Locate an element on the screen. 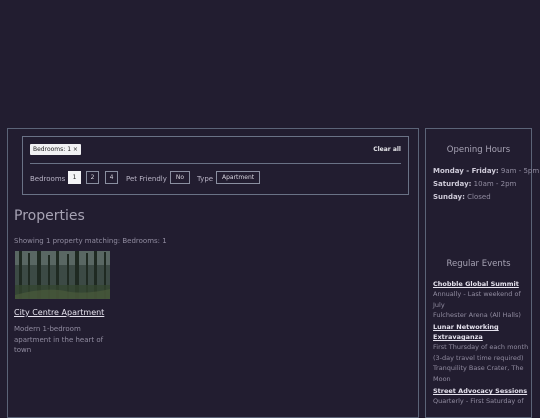 The width and height of the screenshot is (540, 418). hours-row: Sunday: Closed is located at coordinates (462, 197).